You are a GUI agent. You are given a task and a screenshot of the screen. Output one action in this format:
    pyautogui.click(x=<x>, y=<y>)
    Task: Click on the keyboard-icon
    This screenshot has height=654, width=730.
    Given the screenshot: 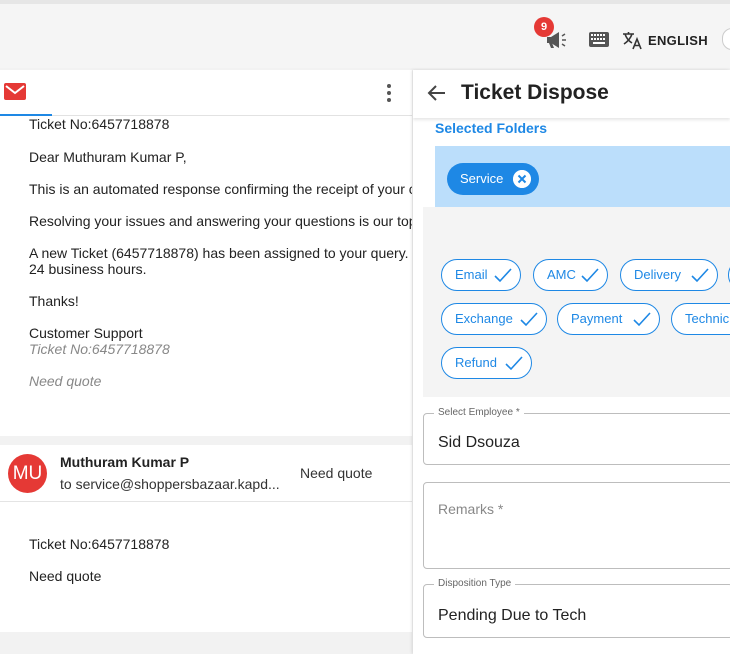 What is the action you would take?
    pyautogui.click(x=599, y=39)
    